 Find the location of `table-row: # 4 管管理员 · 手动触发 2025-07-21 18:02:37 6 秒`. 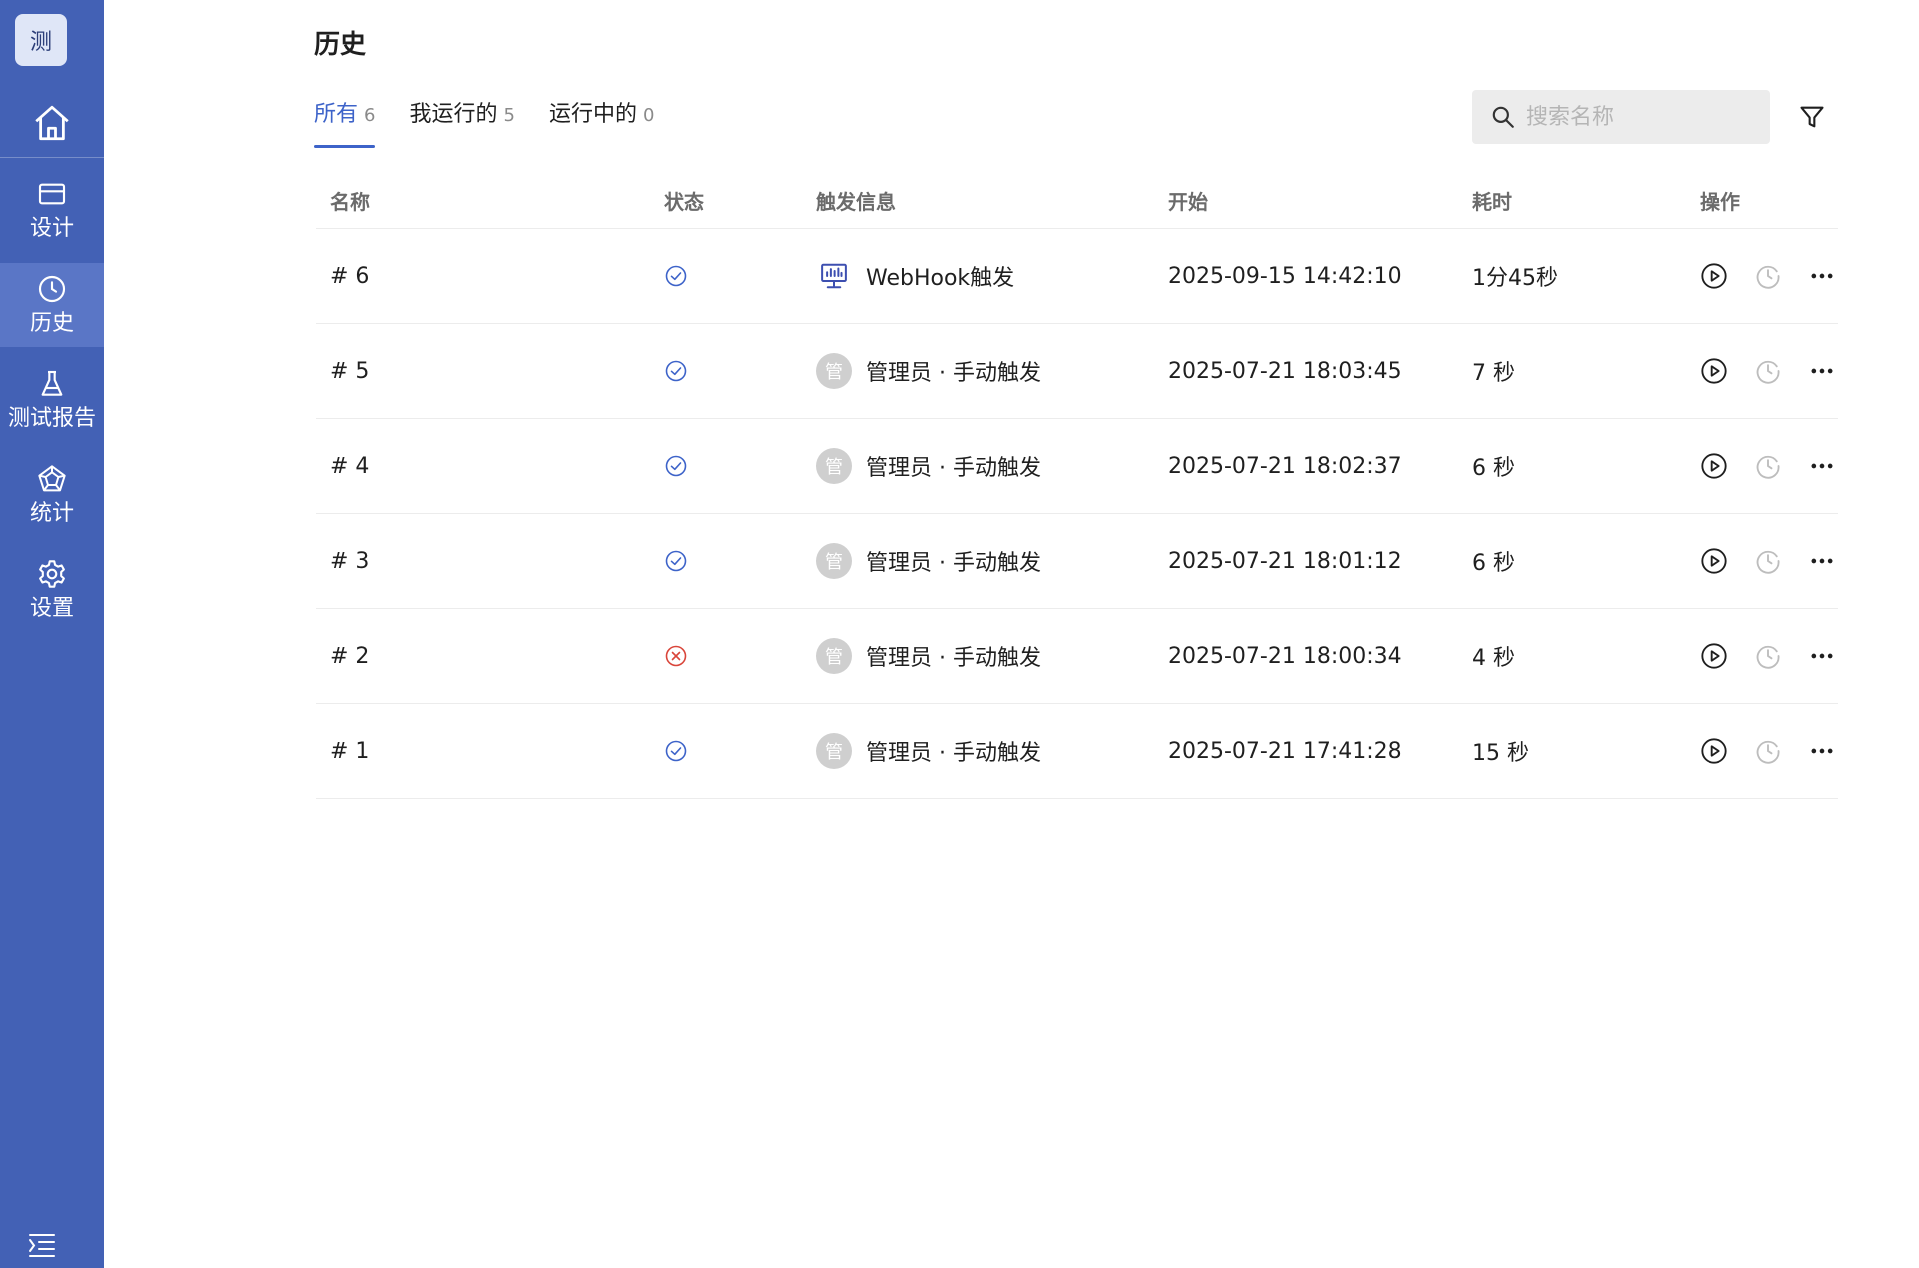

table-row: # 4 管管理员 · 手动触发 2025-07-21 18:02:37 6 秒 is located at coordinates (1077, 466).